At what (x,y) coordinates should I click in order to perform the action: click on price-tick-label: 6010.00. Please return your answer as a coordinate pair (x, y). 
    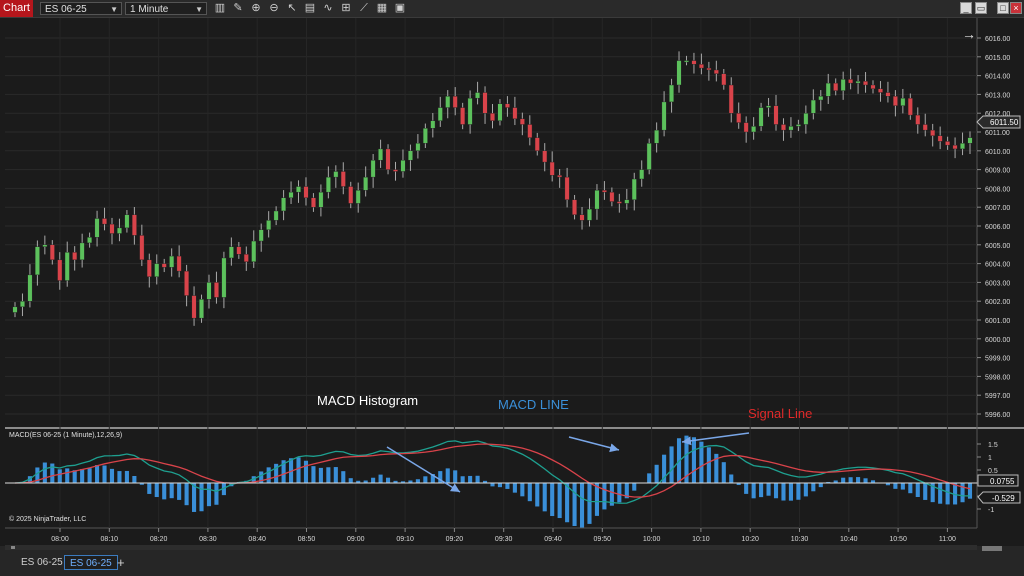
    Looking at the image, I should click on (997, 152).